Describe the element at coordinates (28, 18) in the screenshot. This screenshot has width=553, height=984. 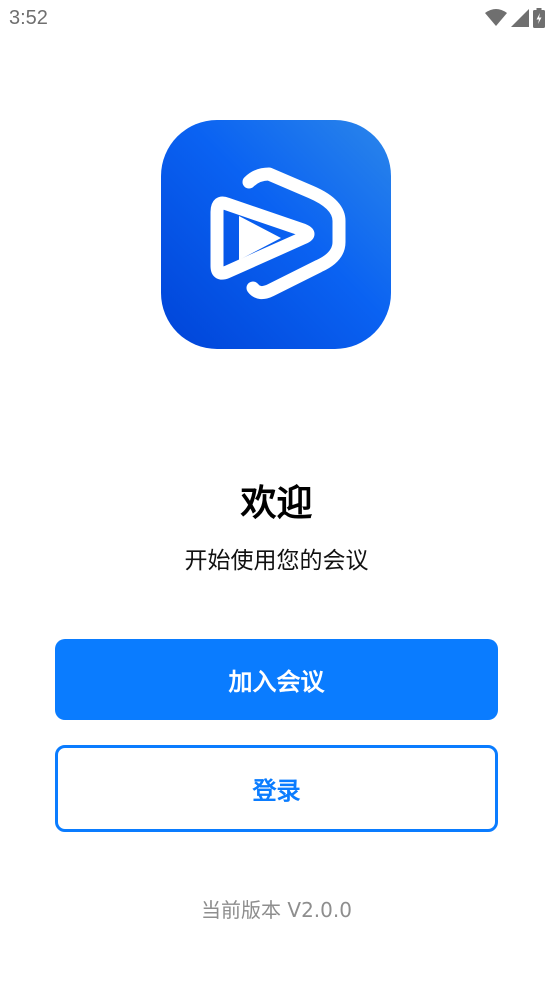
I see `status-time: 3:52` at that location.